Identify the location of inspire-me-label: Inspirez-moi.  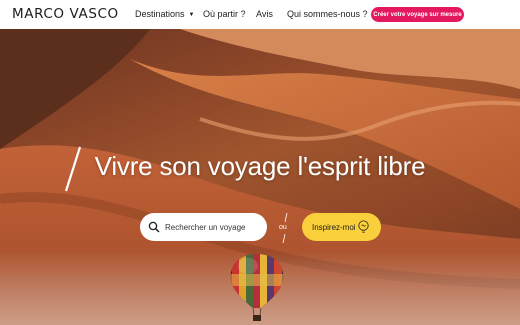
(334, 227).